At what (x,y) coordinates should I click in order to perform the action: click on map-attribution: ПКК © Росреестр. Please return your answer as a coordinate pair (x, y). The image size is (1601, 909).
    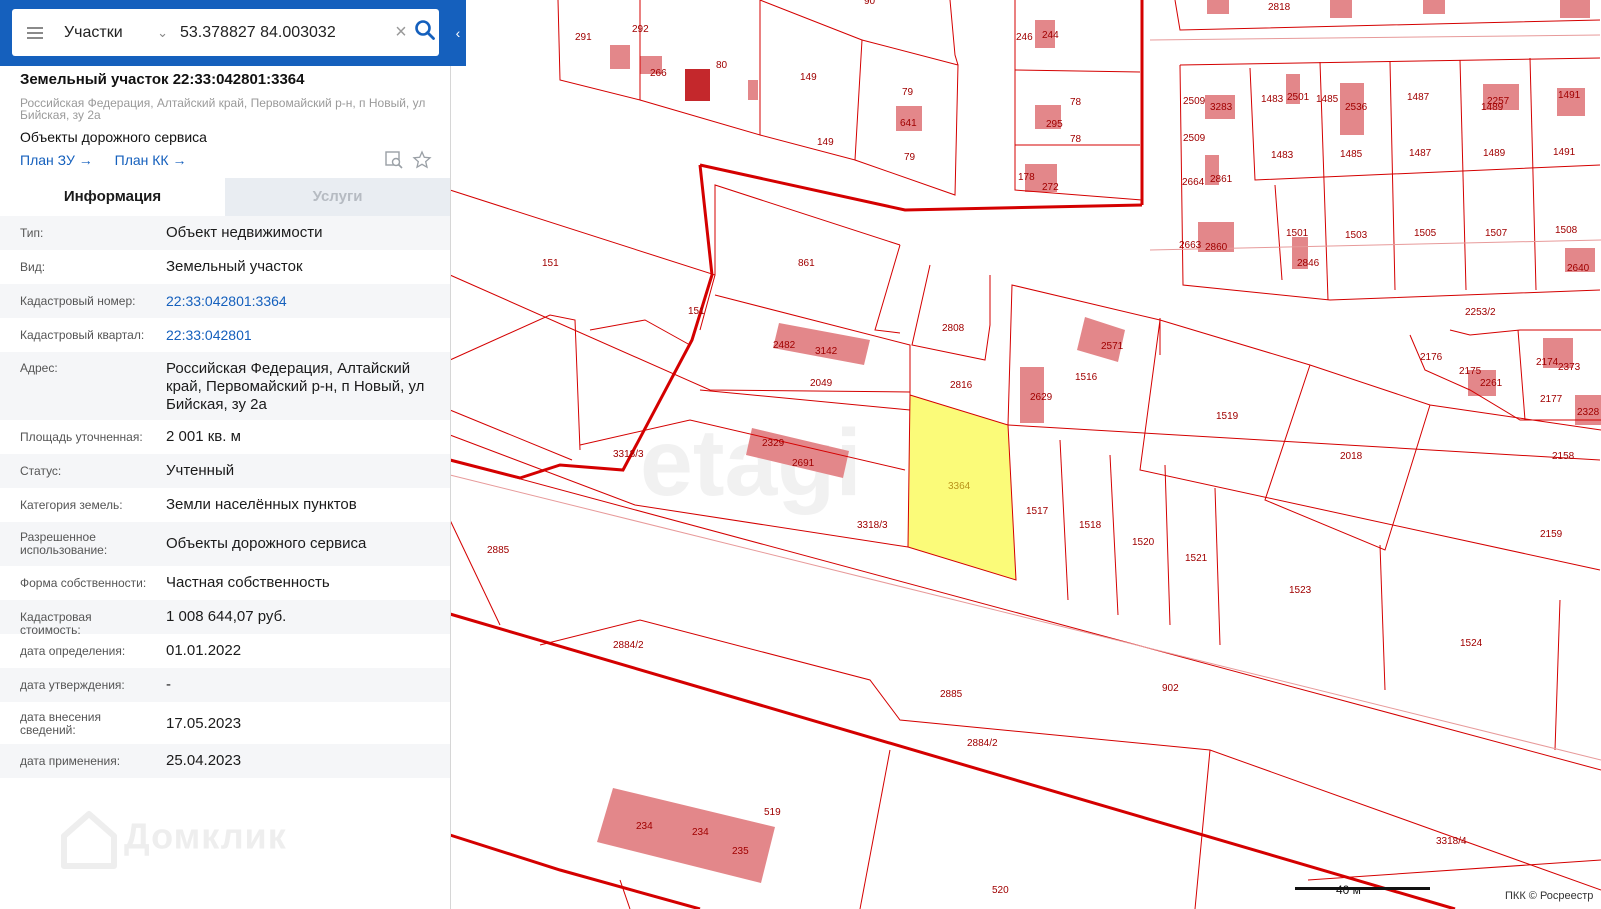
    Looking at the image, I should click on (1549, 896).